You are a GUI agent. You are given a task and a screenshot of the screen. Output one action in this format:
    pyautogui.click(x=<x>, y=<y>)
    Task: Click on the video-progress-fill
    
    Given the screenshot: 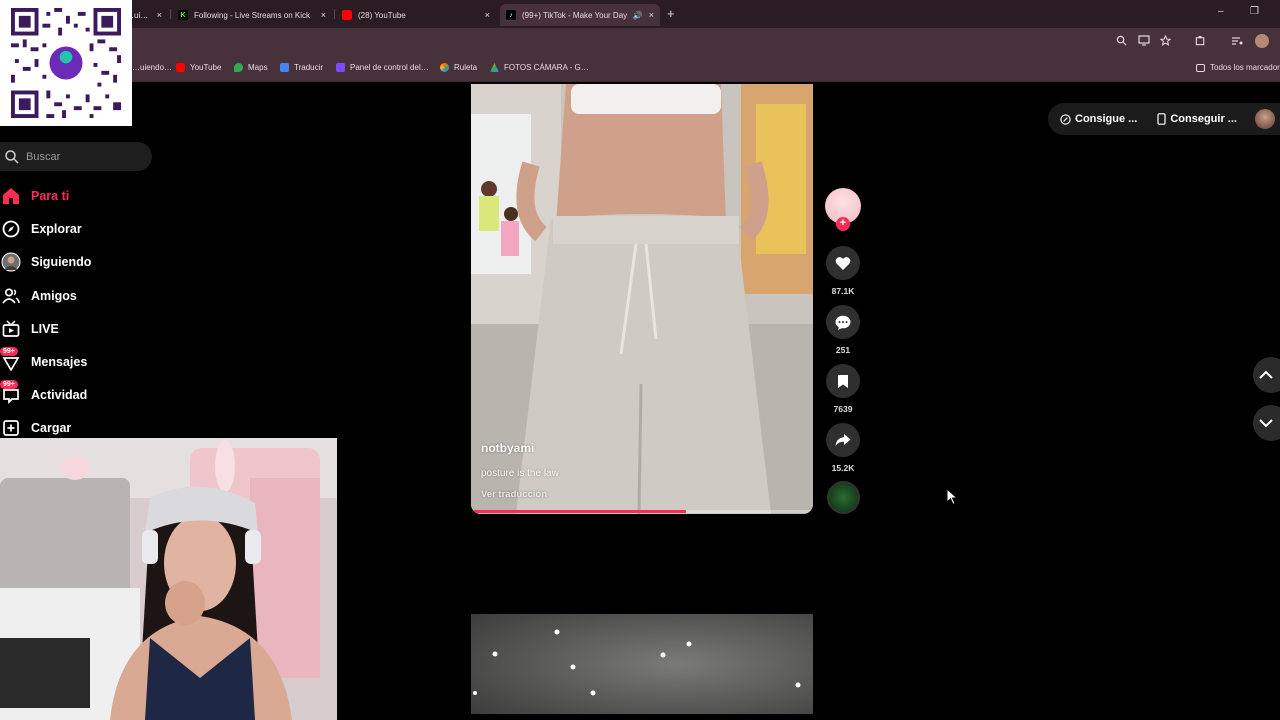 What is the action you would take?
    pyautogui.click(x=579, y=511)
    